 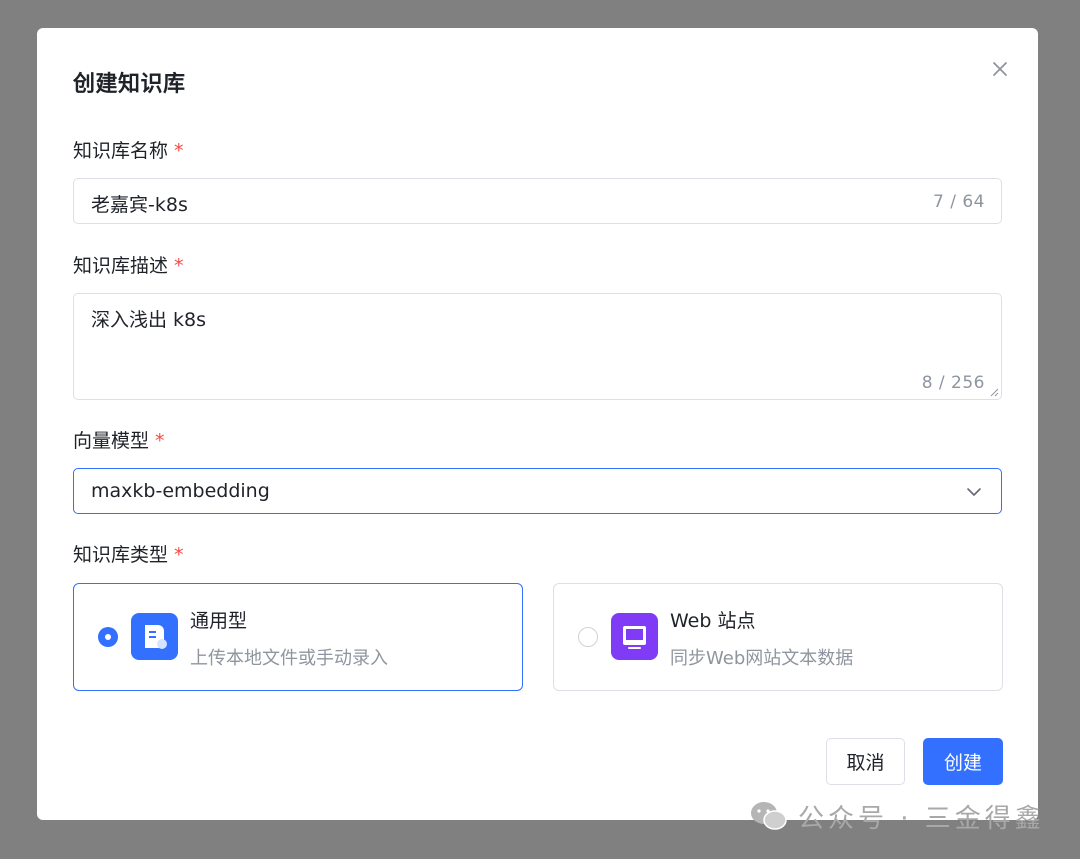 What do you see at coordinates (298, 637) in the screenshot?
I see `kb-type-option-general: 通用型 上传本地文件或手动录入` at bounding box center [298, 637].